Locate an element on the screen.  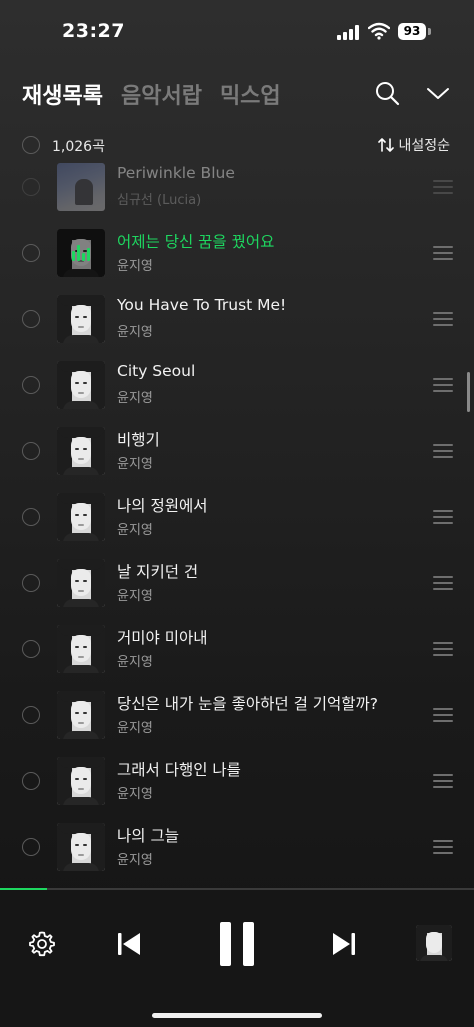
track-row: 비행기윤지영 is located at coordinates (237, 451).